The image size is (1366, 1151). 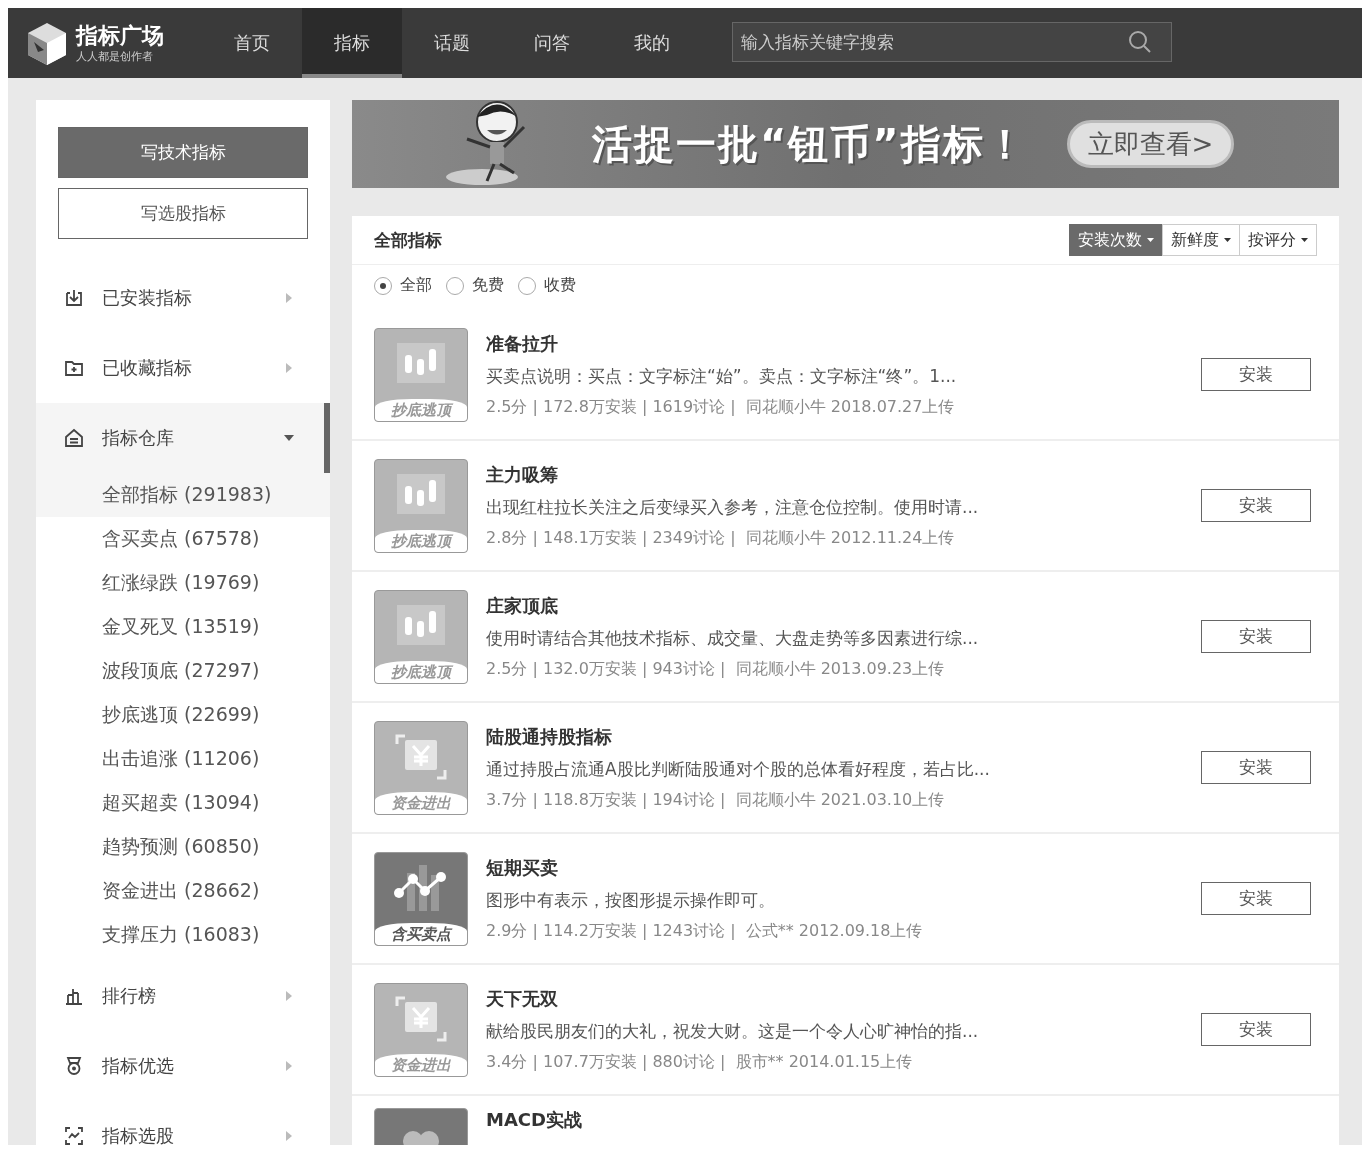 What do you see at coordinates (183, 539) in the screenshot?
I see `category-item: 含买卖点 (67578)` at bounding box center [183, 539].